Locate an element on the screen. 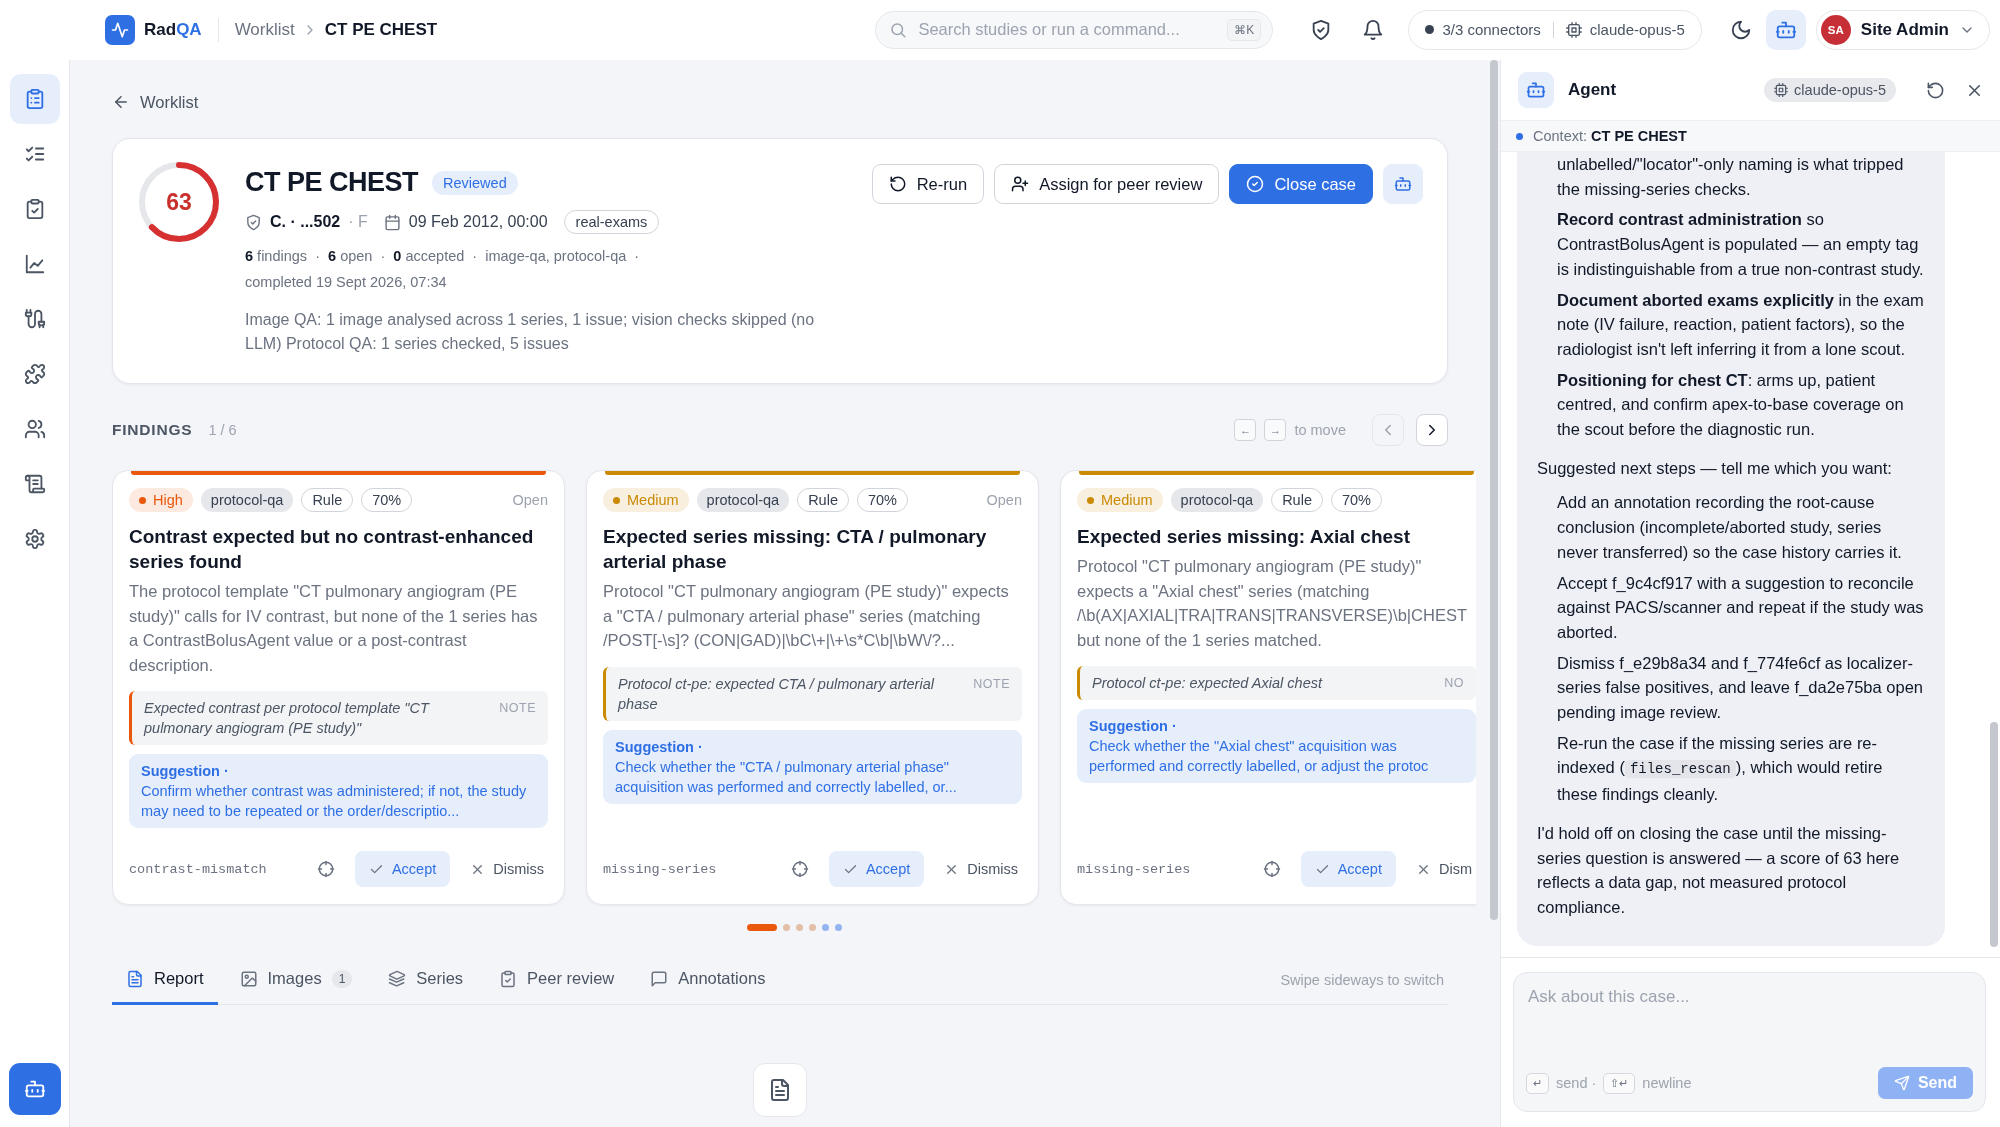 Image resolution: width=2000 pixels, height=1127 pixels. nav-button is located at coordinates (34, 99).